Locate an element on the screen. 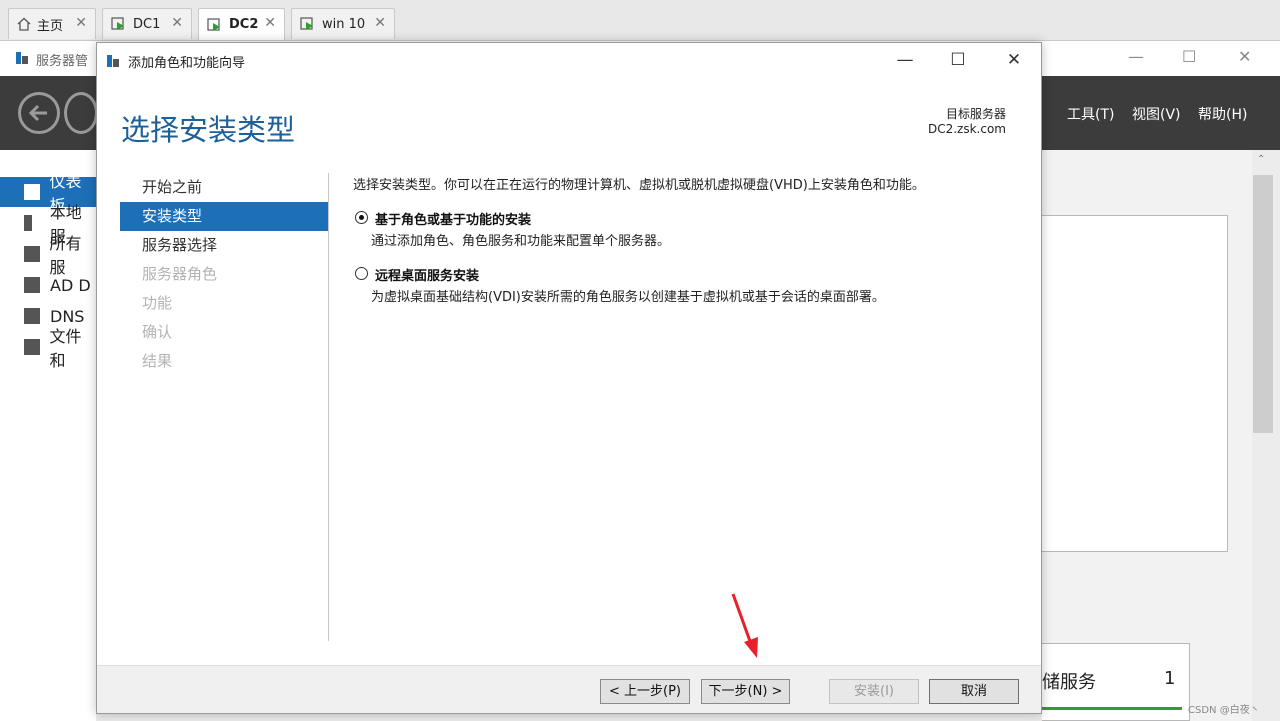  server-icon is located at coordinates (28, 223).